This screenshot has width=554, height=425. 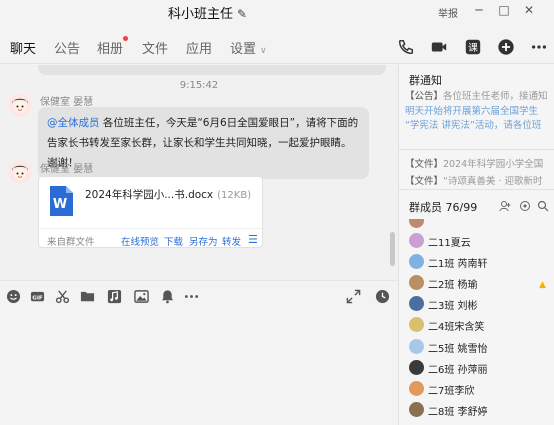 What do you see at coordinates (234, 195) in the screenshot?
I see `file-size: (12KB)` at bounding box center [234, 195].